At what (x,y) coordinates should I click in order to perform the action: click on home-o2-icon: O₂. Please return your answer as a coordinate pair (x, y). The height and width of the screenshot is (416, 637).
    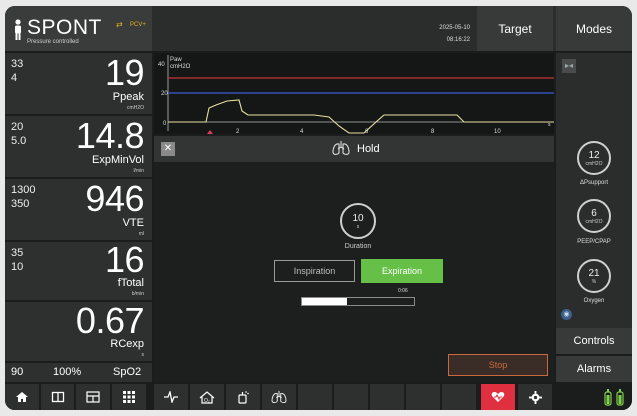
    Looking at the image, I should click on (207, 397).